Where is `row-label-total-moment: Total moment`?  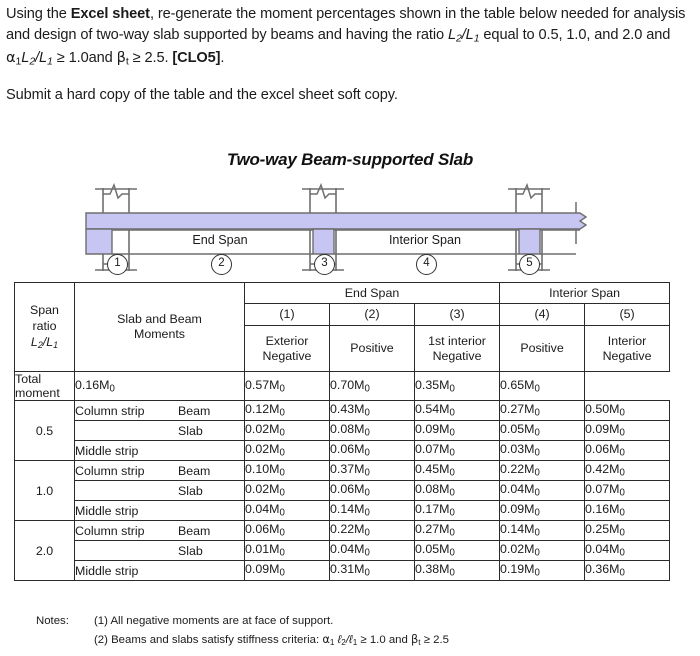
row-label-total-moment: Total moment is located at coordinates (44, 386).